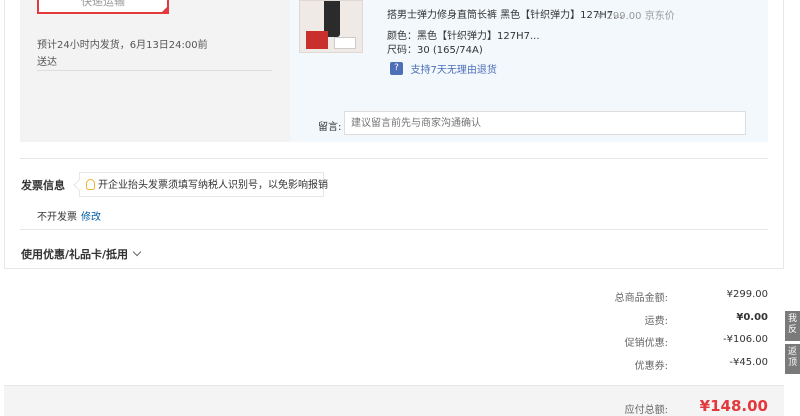 The width and height of the screenshot is (800, 416). Describe the element at coordinates (748, 362) in the screenshot. I see `summary-value: -¥45.00` at that location.